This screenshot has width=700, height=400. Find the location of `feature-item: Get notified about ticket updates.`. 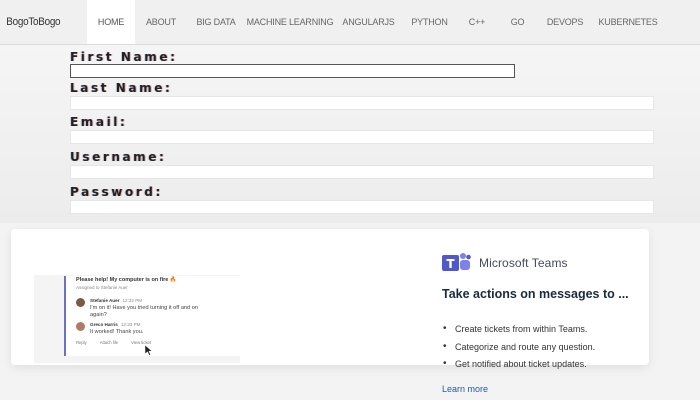

feature-item: Get notified about ticket updates. is located at coordinates (518, 367).